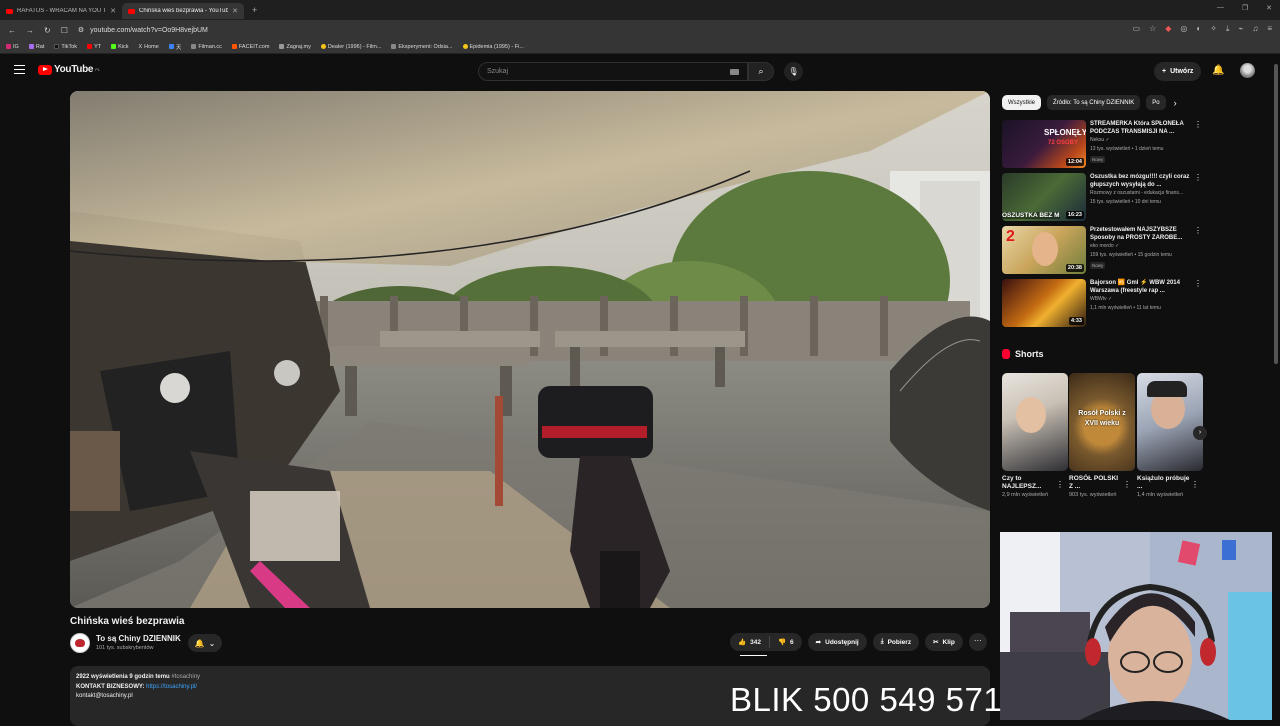 The image size is (1280, 726). Describe the element at coordinates (1031, 415) in the screenshot. I see `face-image` at that location.